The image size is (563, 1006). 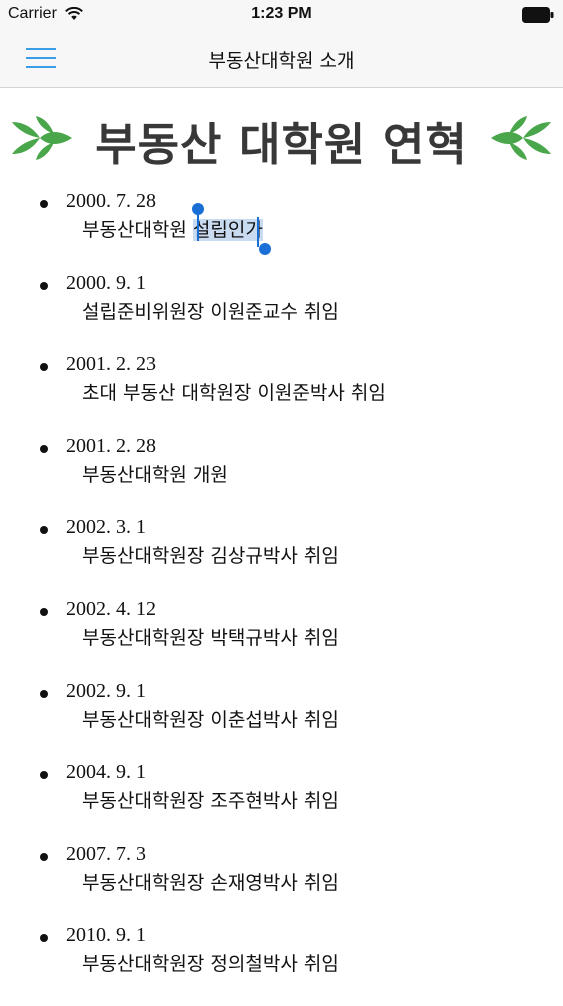 What do you see at coordinates (210, 801) in the screenshot?
I see `history-description: 부동산대학원장 조주현박사 취임` at bounding box center [210, 801].